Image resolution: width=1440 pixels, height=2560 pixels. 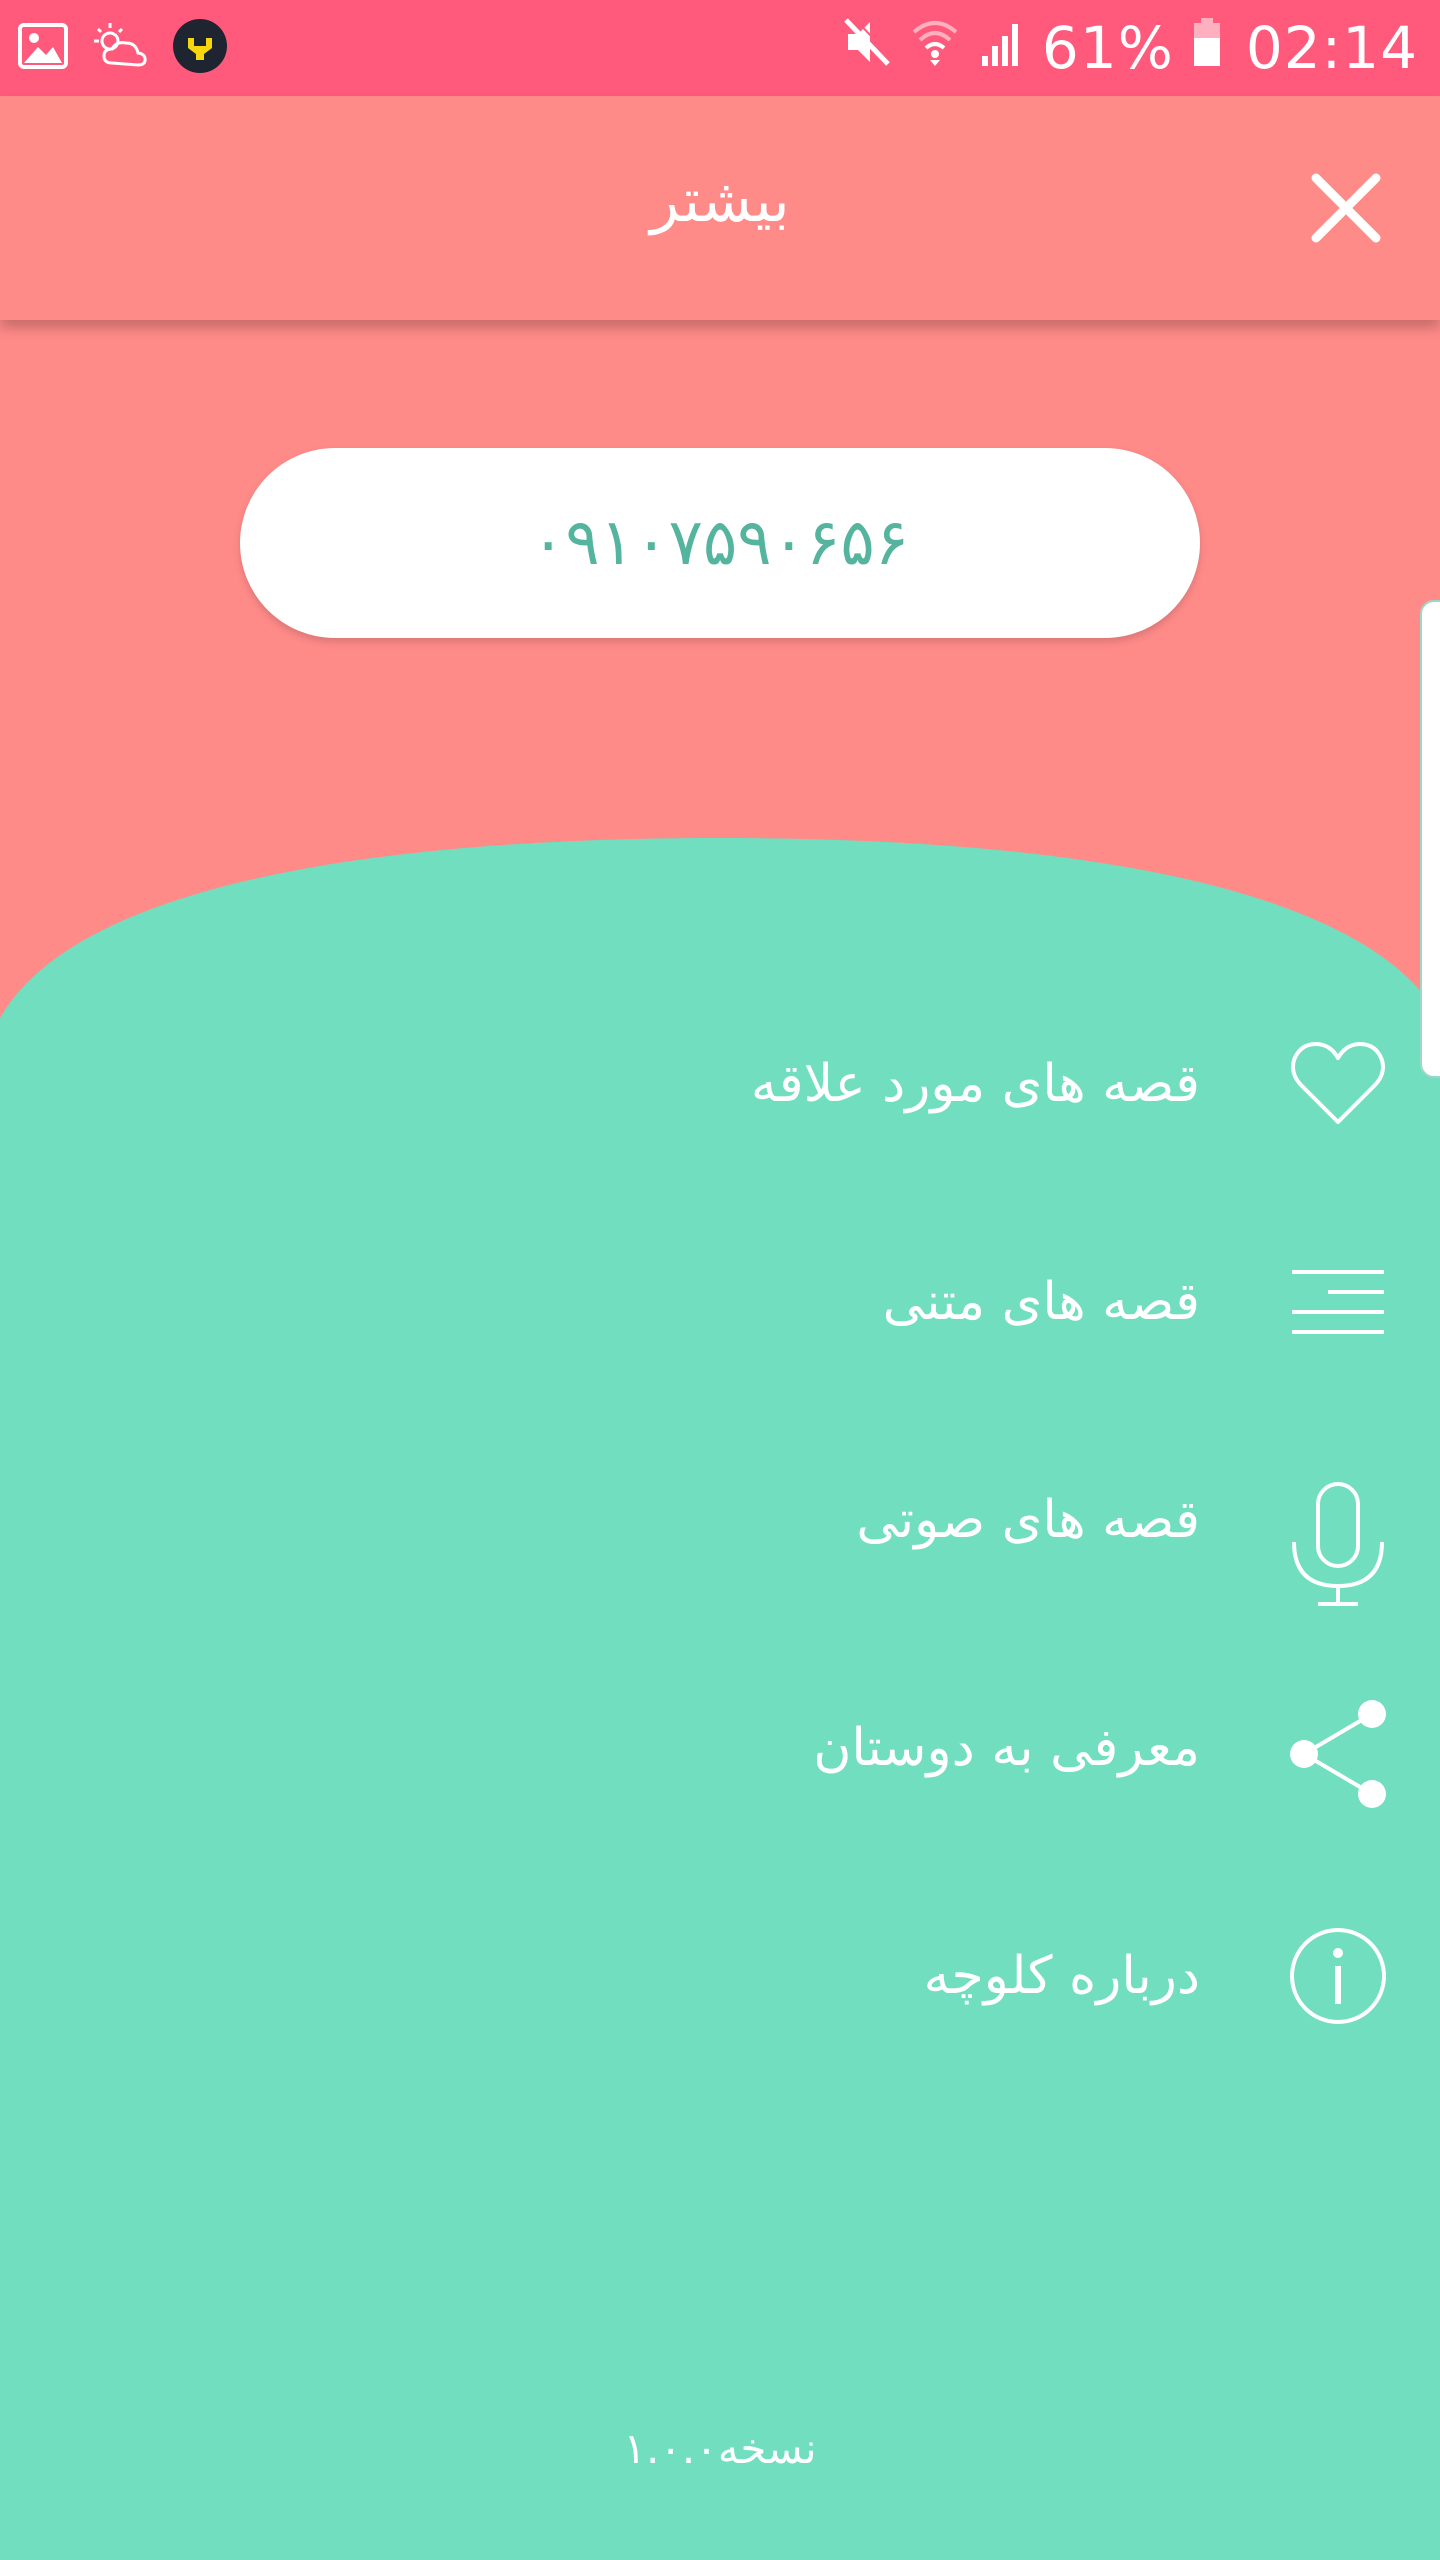 I want to click on menu-item-audio-stories: قصه های صوتی, so click(x=870, y=1523).